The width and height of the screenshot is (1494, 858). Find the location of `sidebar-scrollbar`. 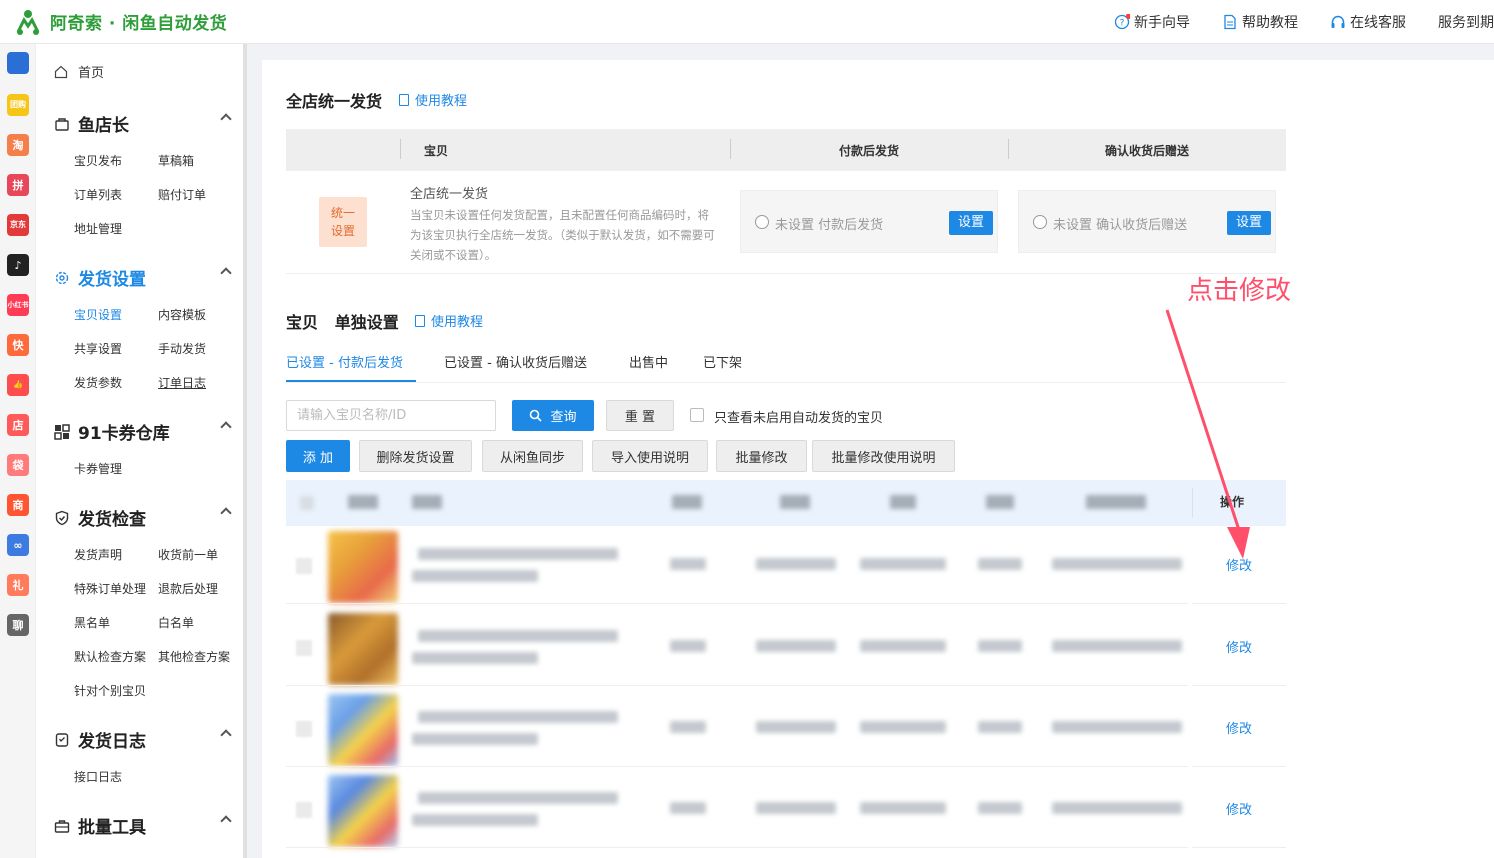

sidebar-scrollbar is located at coordinates (245, 451).